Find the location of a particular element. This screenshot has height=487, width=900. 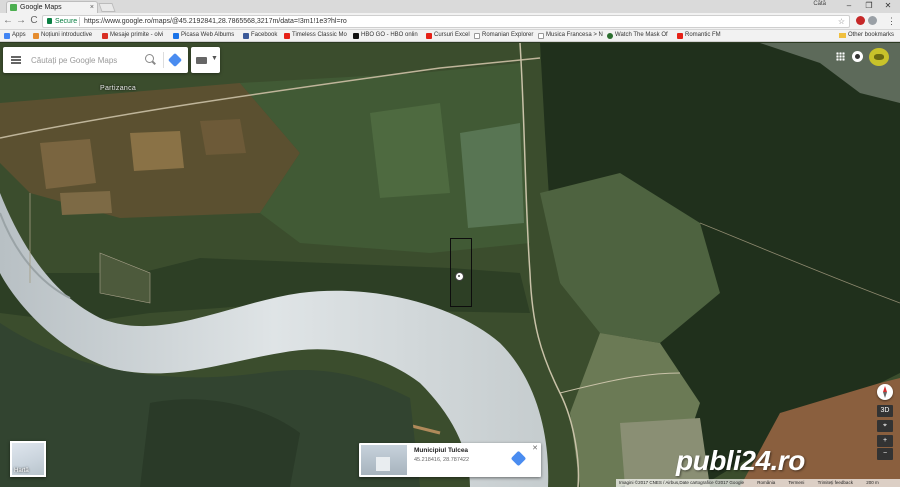

place-info-card: Municipiul Tulcea 45.218416, 28.787422 ✕ is located at coordinates (450, 460).